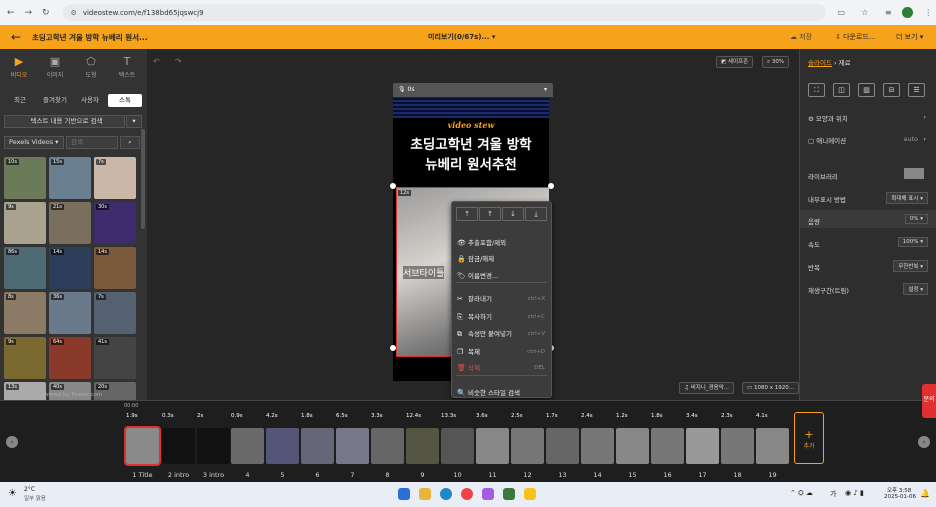 The image size is (936, 507). Describe the element at coordinates (509, 494) in the screenshot. I see `app-icon` at that location.